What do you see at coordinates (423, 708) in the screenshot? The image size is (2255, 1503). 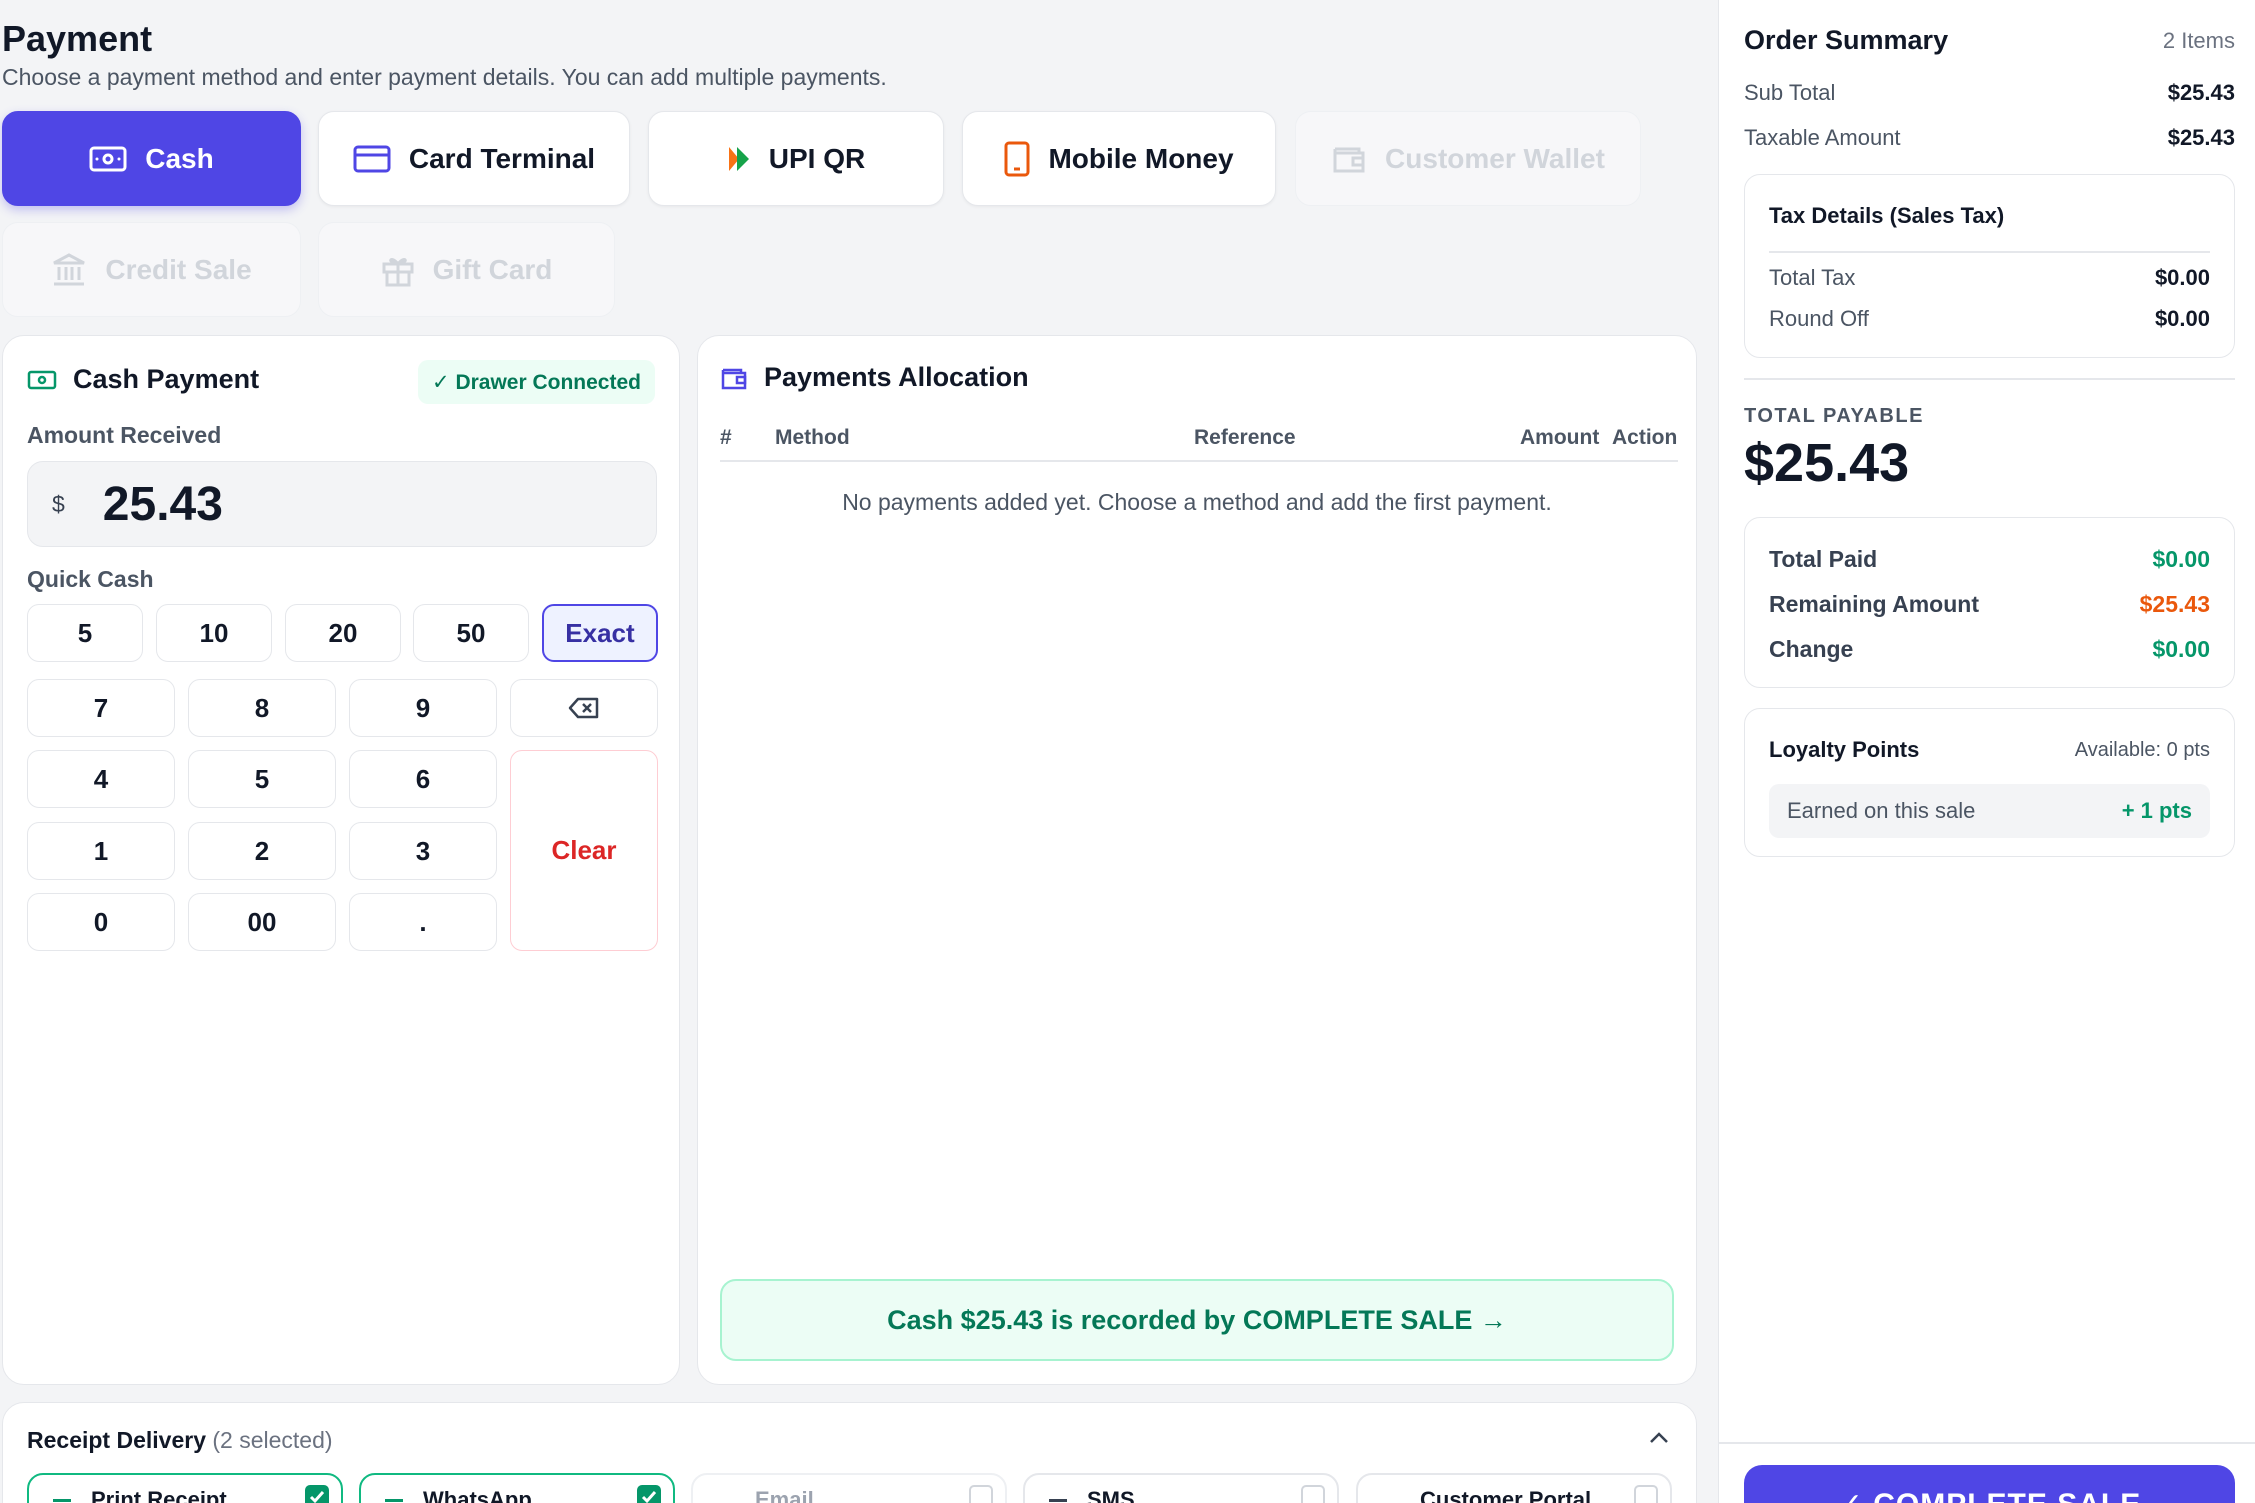 I see `keypad-9: 9` at bounding box center [423, 708].